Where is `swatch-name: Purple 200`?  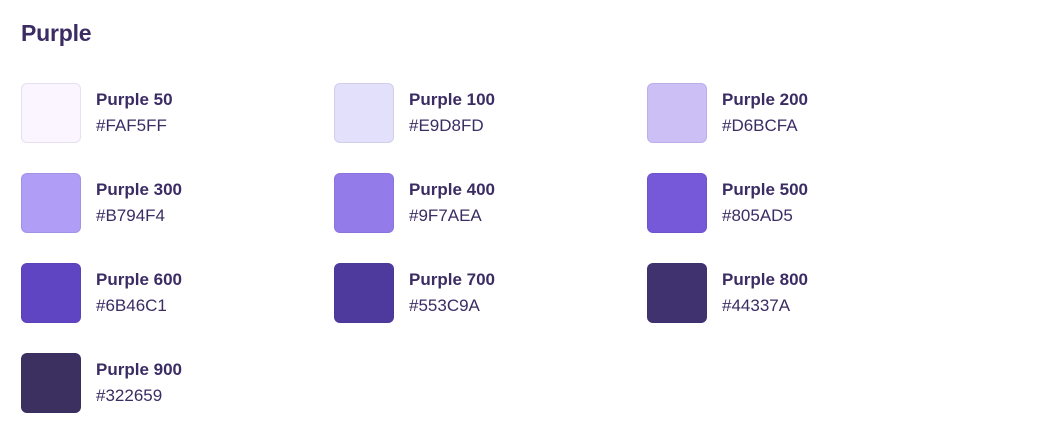
swatch-name: Purple 200 is located at coordinates (765, 99).